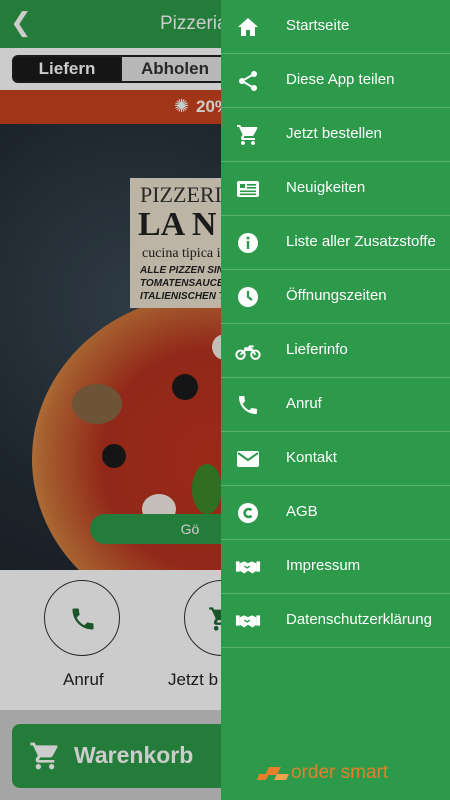 This screenshot has height=800, width=450. Describe the element at coordinates (361, 241) in the screenshot. I see `menu-item-label: Liste aller Zusatzstoffe` at that location.